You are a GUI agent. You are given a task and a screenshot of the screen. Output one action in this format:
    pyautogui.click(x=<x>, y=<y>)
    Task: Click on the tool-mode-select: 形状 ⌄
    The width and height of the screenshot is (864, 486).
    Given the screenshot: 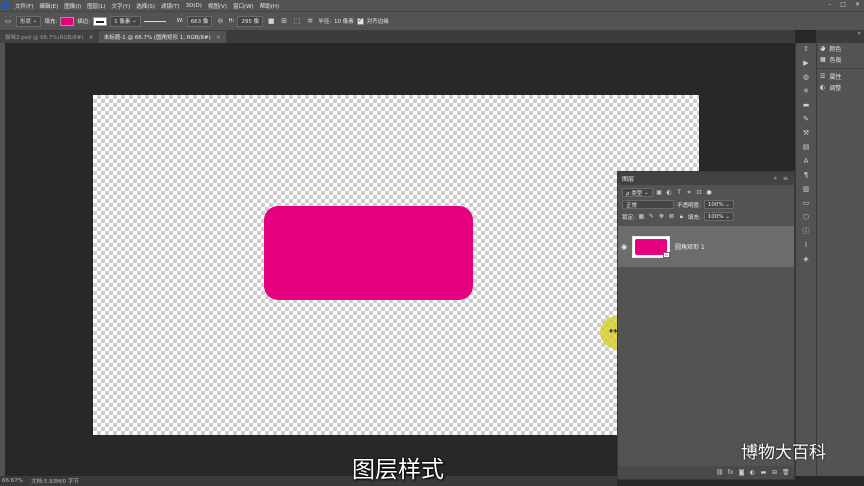 What is the action you would take?
    pyautogui.click(x=29, y=21)
    